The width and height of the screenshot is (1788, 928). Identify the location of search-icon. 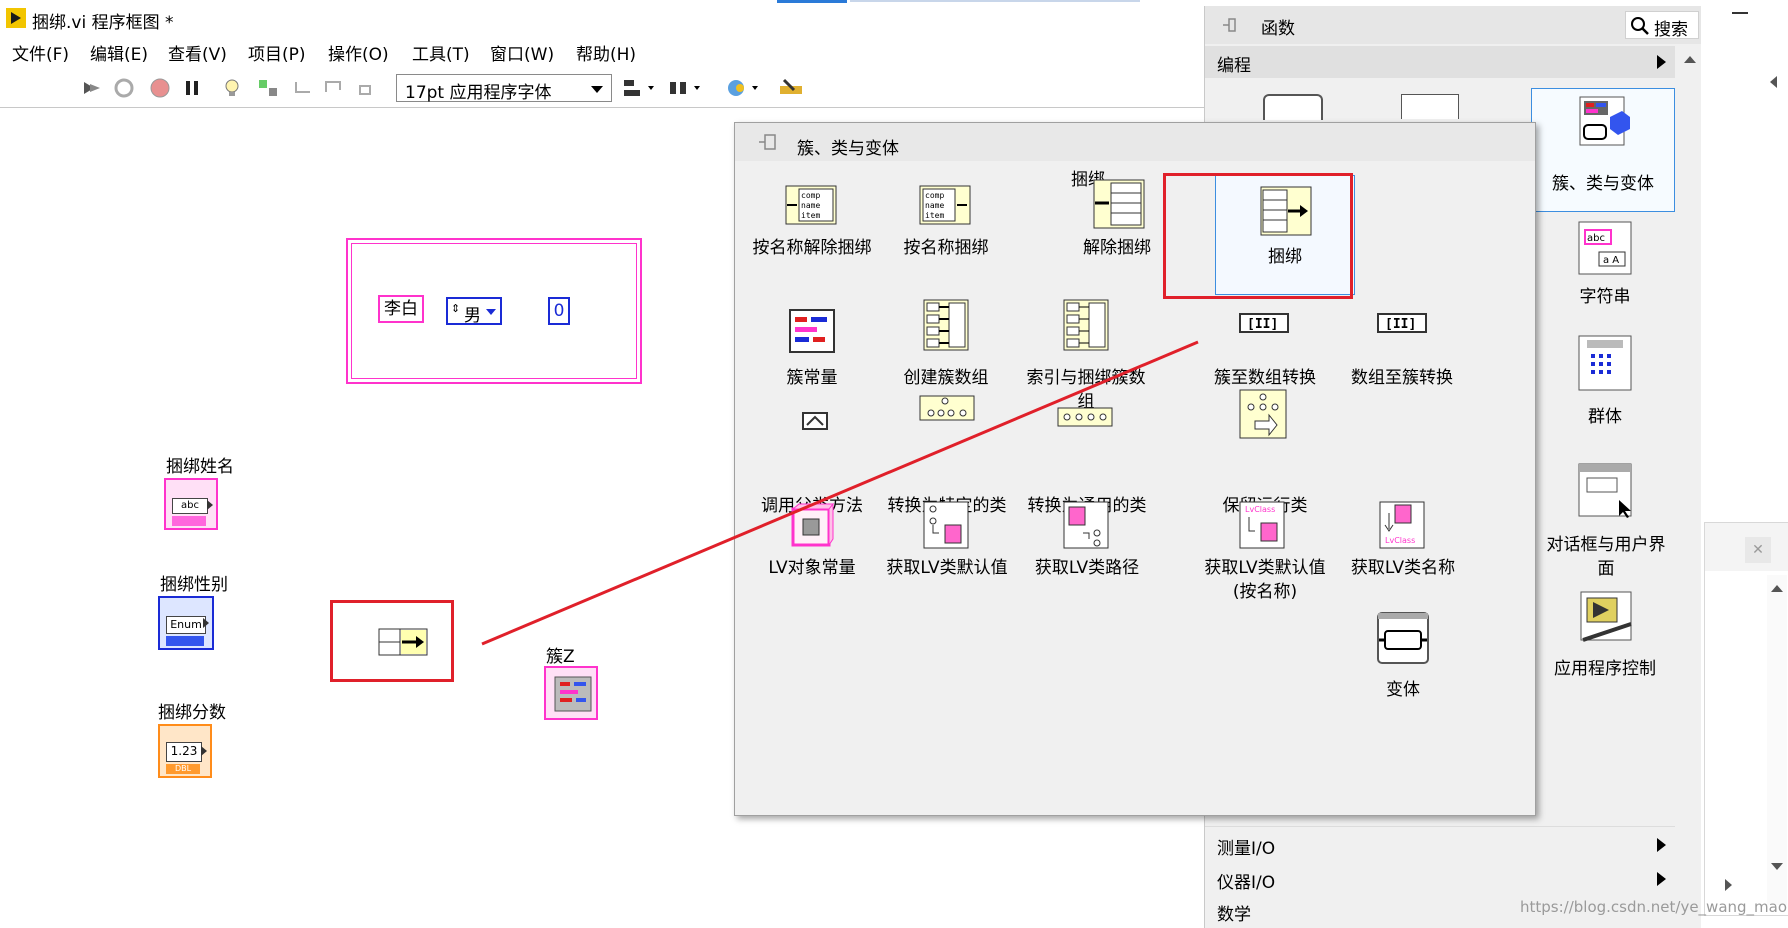
(1640, 26).